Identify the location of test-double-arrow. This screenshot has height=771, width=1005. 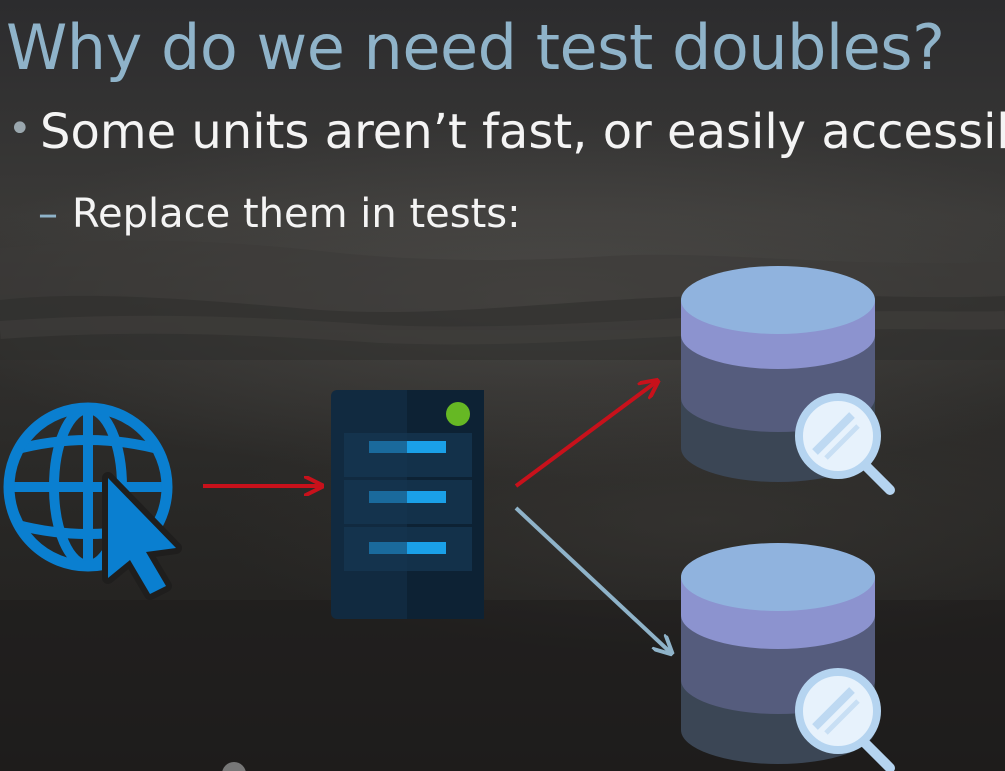
(592, 579).